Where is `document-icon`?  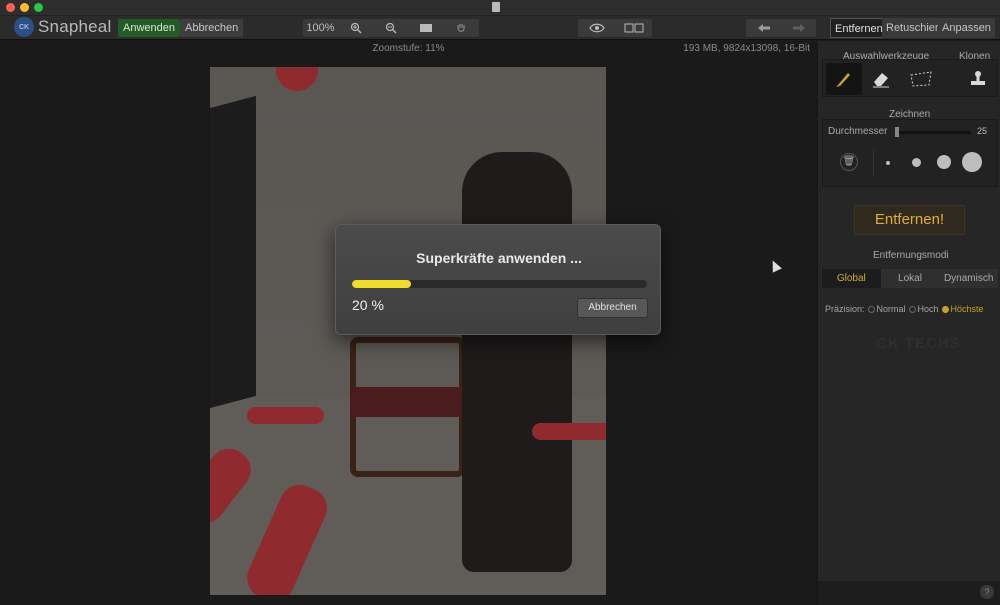
document-icon is located at coordinates (496, 7).